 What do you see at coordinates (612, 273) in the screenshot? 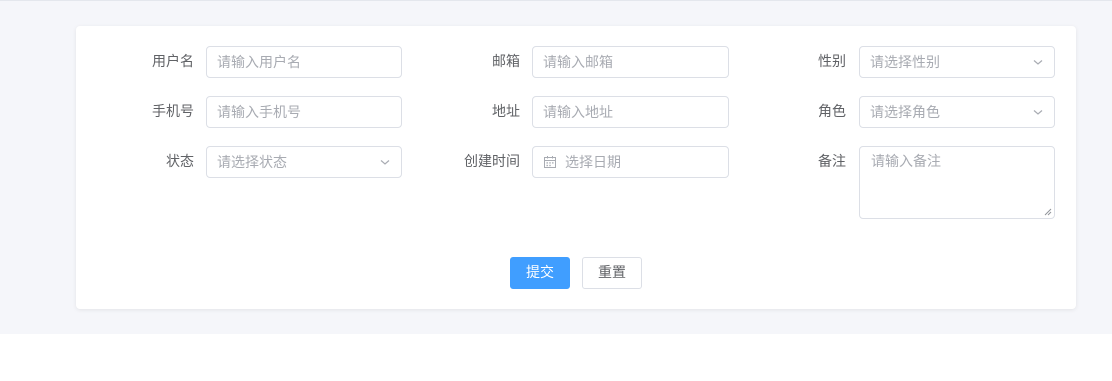
I see `reset-button: 重置` at bounding box center [612, 273].